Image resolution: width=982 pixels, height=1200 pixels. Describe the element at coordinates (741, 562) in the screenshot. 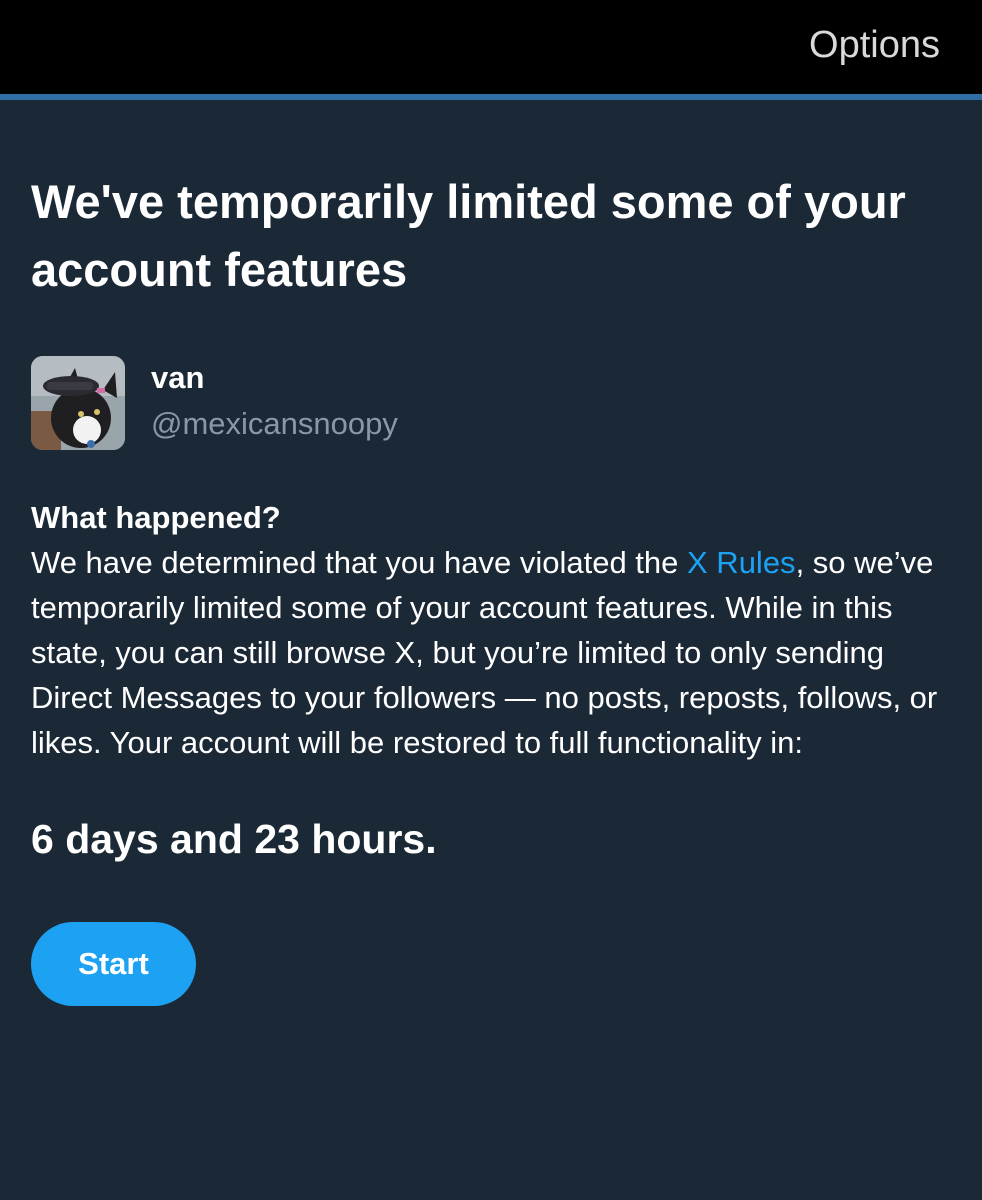

I see `x-rules-link: X Rules` at that location.